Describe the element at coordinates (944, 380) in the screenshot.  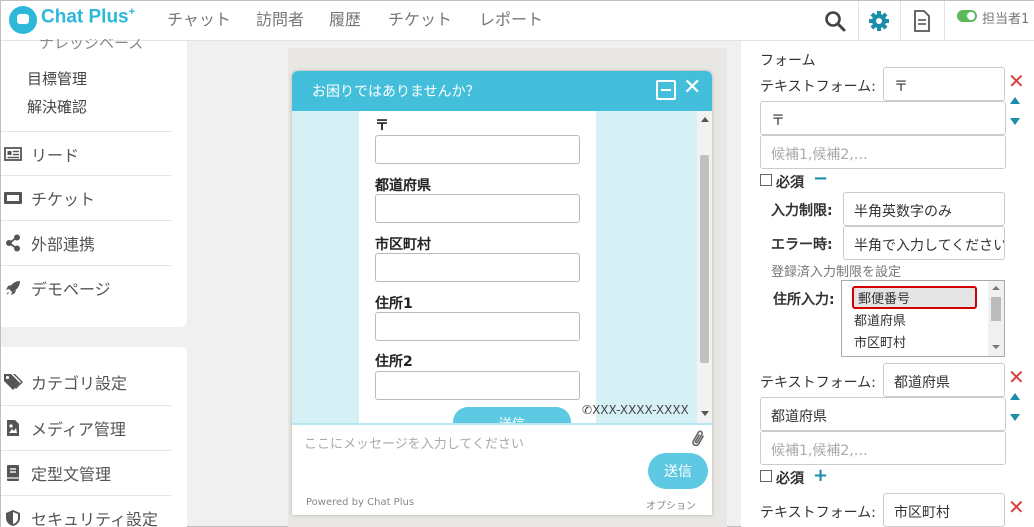
I see `field-name-input: 都道府県` at that location.